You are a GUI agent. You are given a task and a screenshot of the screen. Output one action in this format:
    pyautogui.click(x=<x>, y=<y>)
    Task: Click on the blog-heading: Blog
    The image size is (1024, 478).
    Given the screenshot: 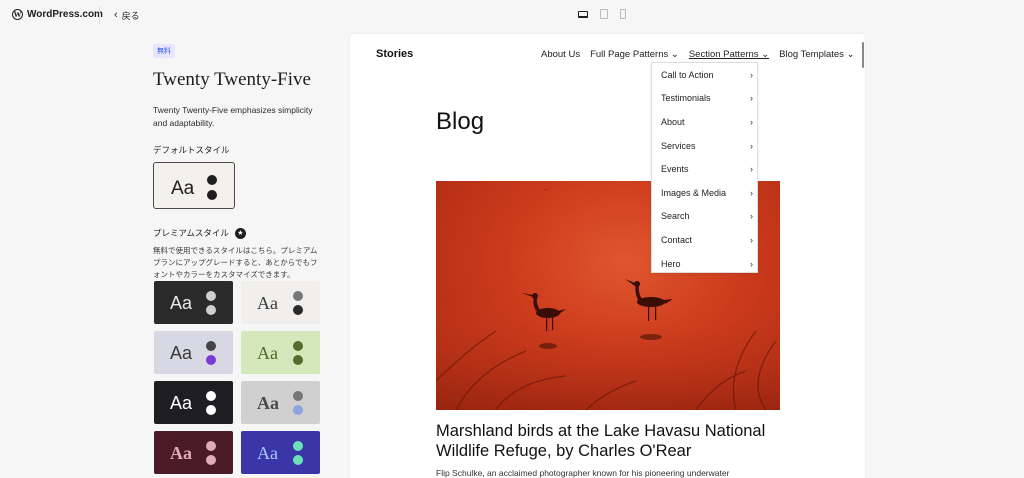 What is the action you would take?
    pyautogui.click(x=460, y=121)
    